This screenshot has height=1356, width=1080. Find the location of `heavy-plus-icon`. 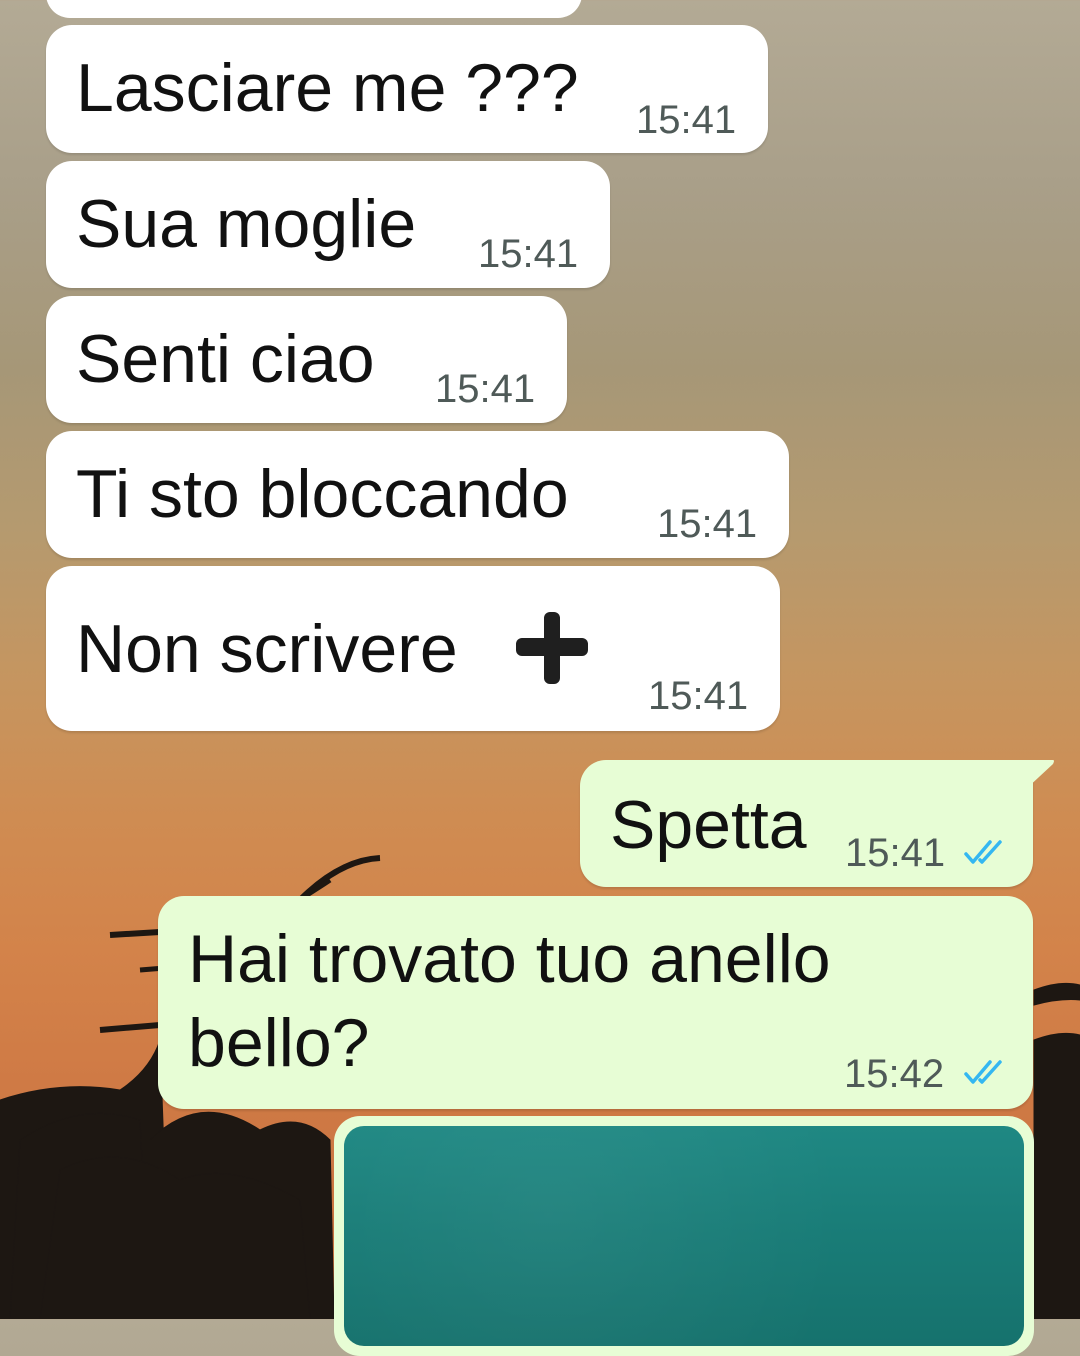

heavy-plus-icon is located at coordinates (552, 648).